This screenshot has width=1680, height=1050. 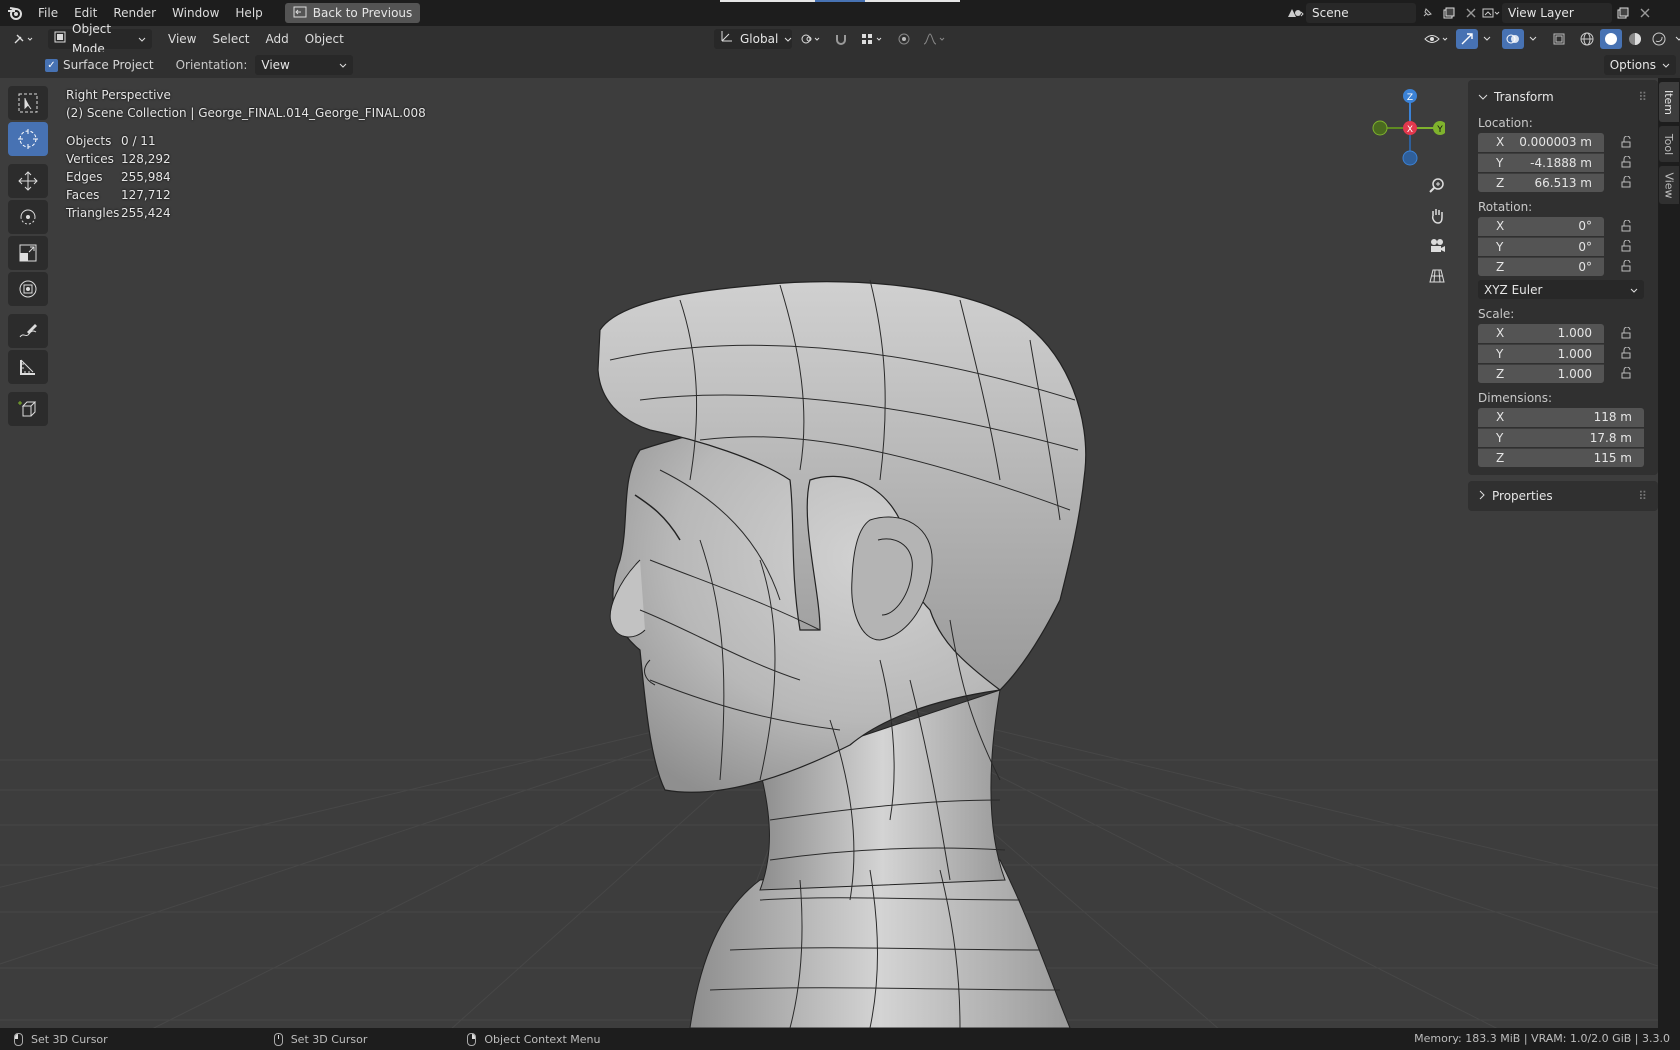 I want to click on viewport-menu-select: Select, so click(x=230, y=39).